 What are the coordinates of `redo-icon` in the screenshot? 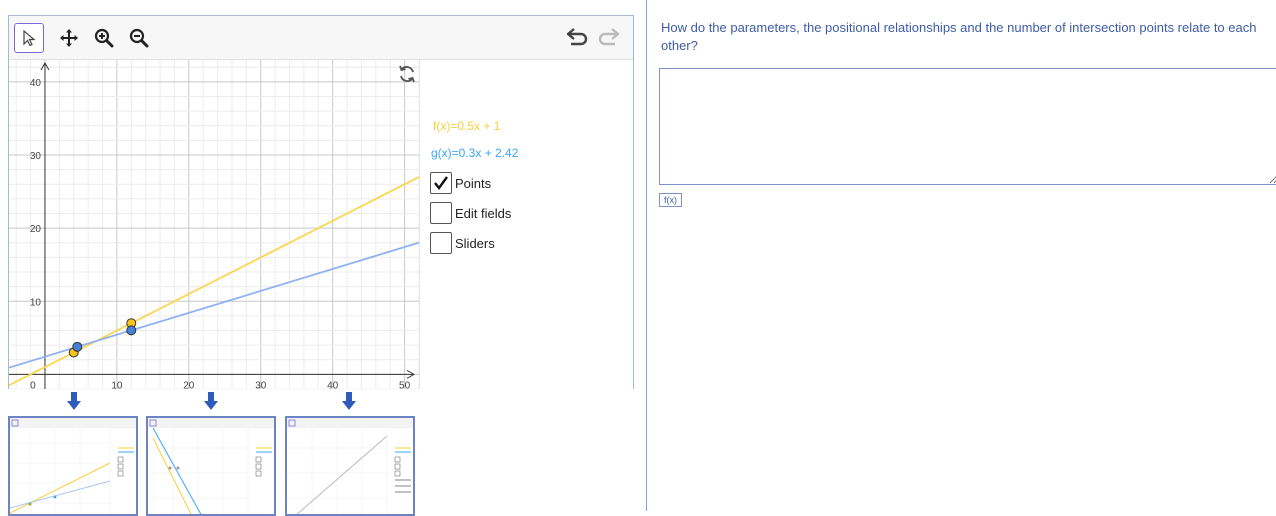 It's located at (608, 37).